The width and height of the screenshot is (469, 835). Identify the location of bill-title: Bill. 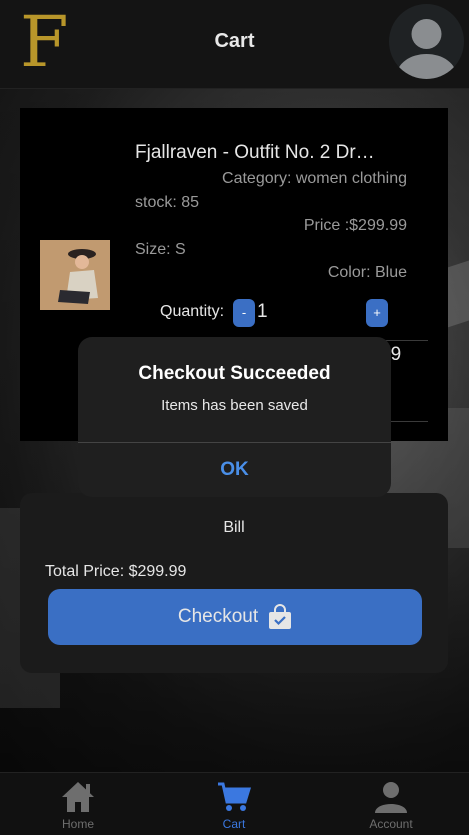
(234, 527).